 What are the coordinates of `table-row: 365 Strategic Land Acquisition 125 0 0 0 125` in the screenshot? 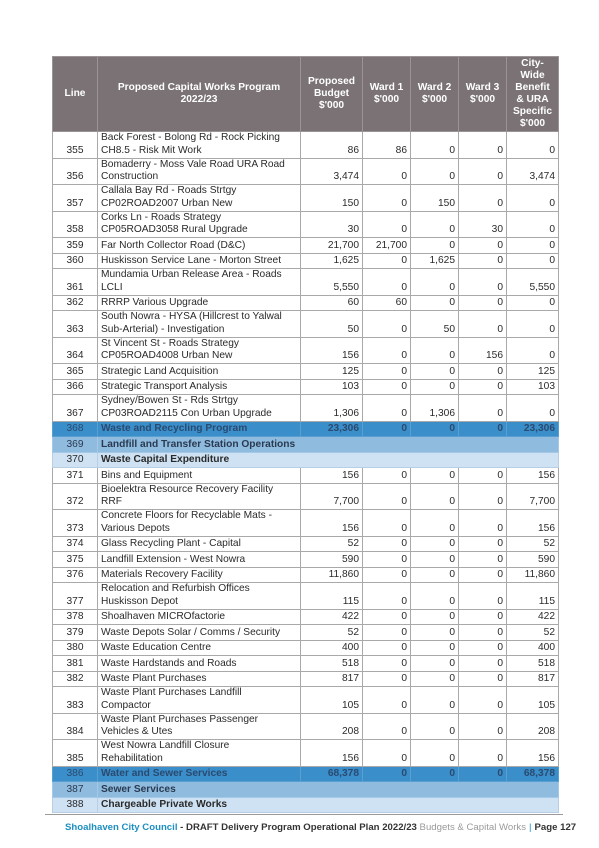 It's located at (305, 371).